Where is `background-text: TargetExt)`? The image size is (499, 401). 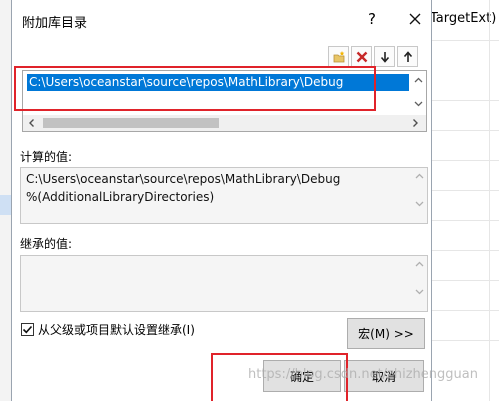 background-text: TargetExt) is located at coordinates (463, 18).